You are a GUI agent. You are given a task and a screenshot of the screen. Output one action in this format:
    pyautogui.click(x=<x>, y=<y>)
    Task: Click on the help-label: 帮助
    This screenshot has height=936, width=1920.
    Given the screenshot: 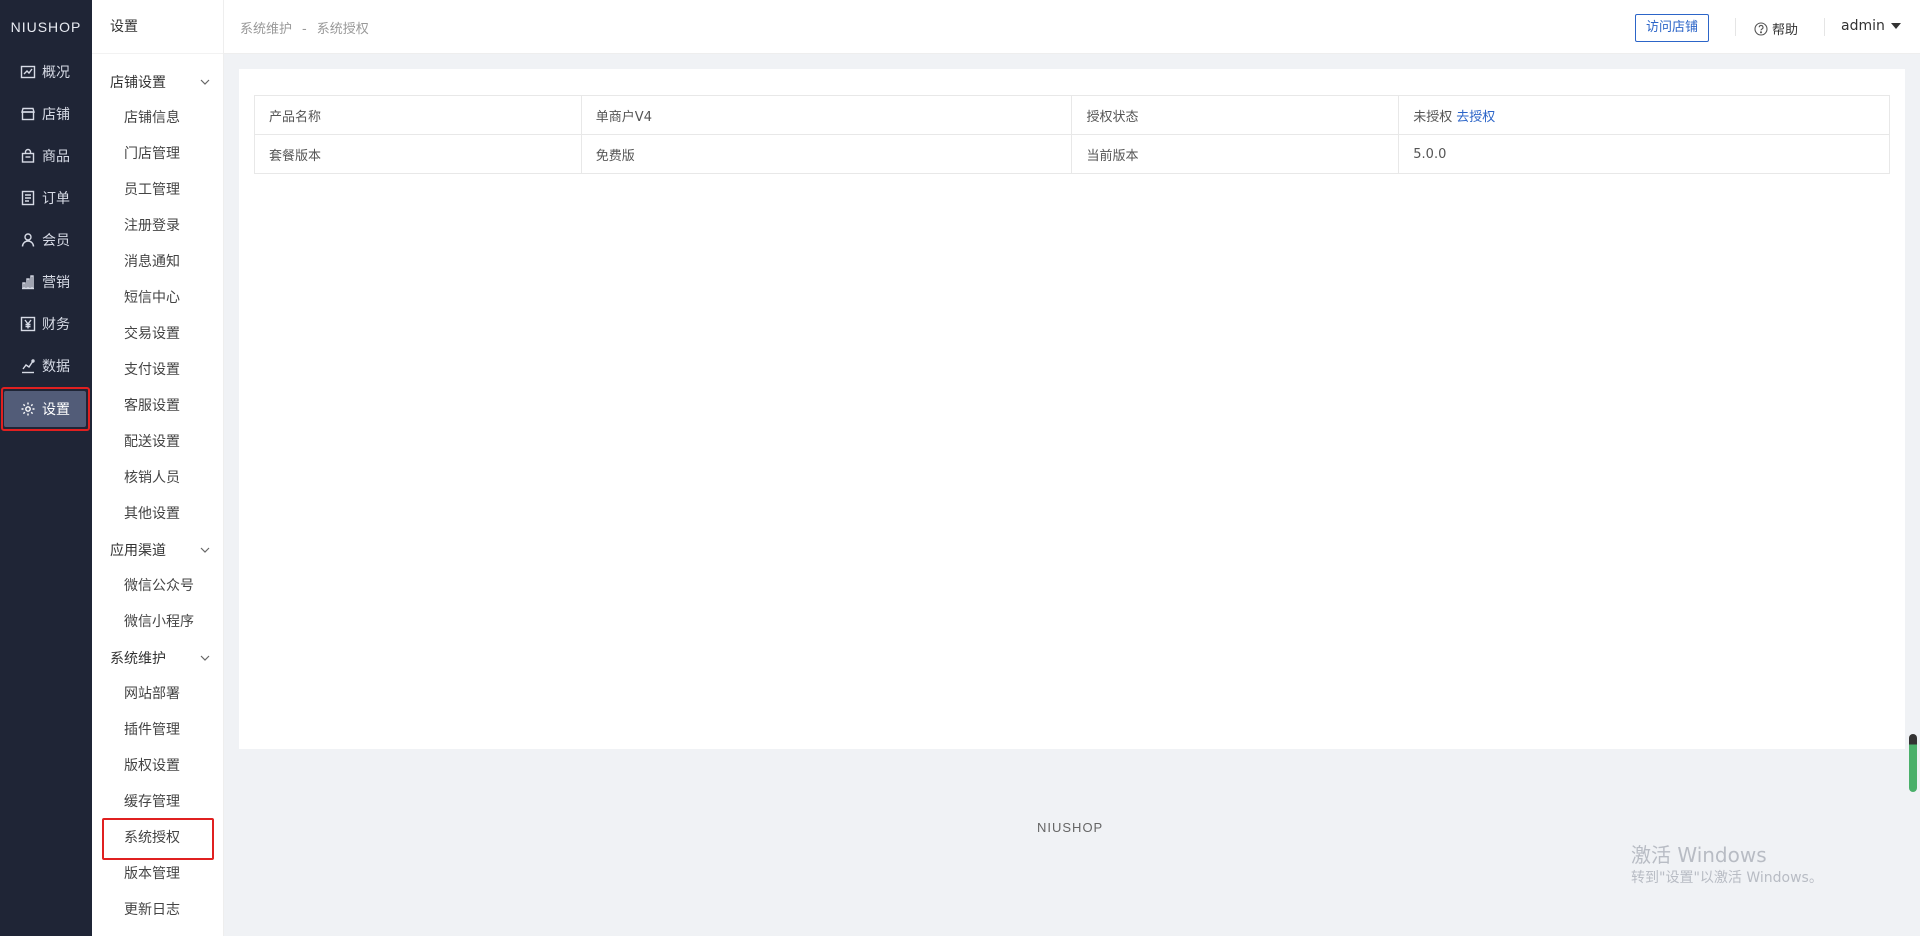 What is the action you would take?
    pyautogui.click(x=1785, y=30)
    